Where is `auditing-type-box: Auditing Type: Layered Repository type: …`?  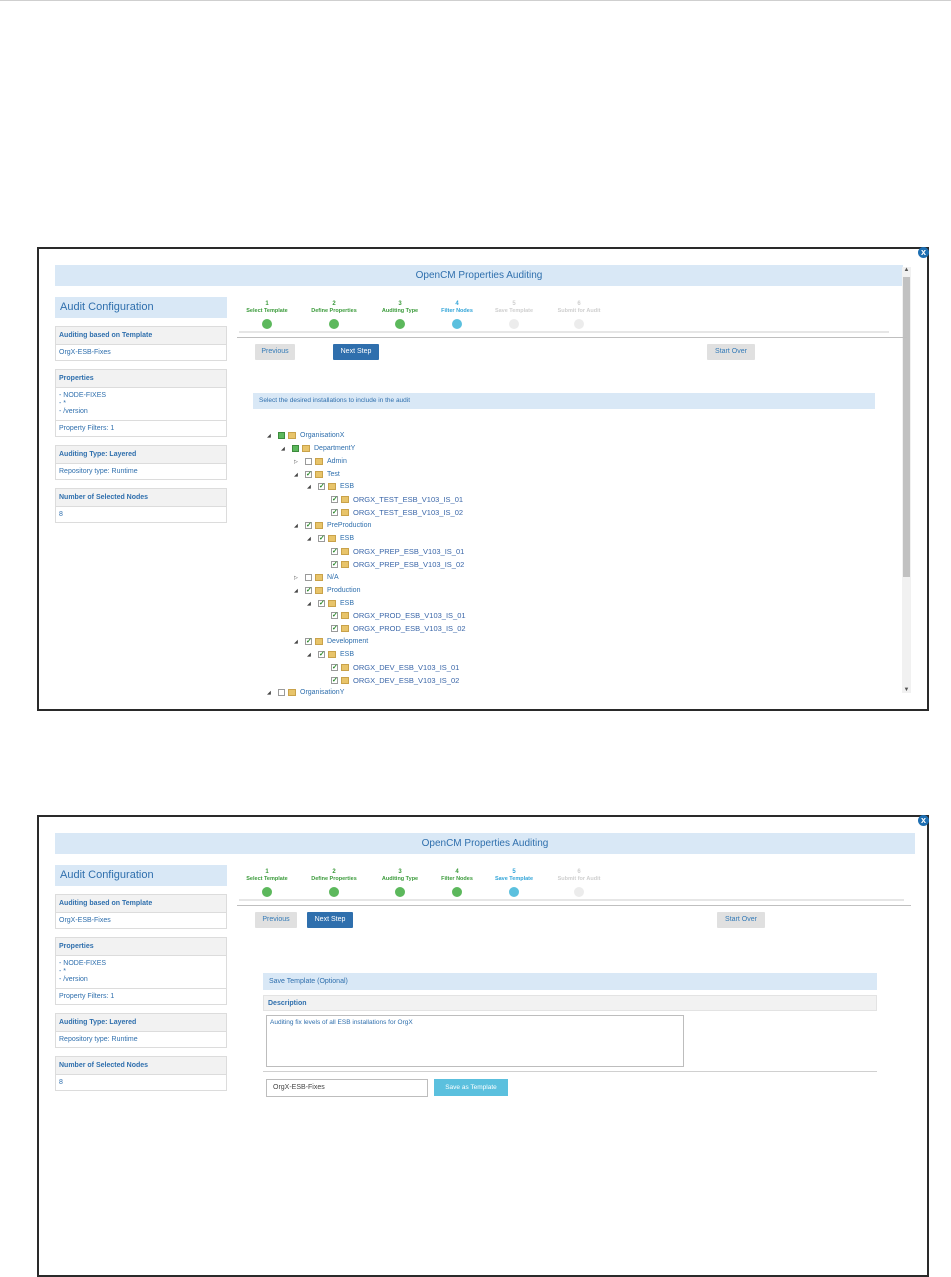
auditing-type-box: Auditing Type: Layered Repository type: … is located at coordinates (141, 462).